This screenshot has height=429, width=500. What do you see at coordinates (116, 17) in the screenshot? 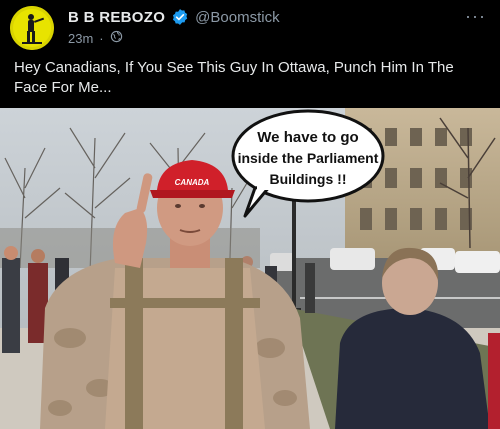
I see `display-name: B B REBOZO` at bounding box center [116, 17].